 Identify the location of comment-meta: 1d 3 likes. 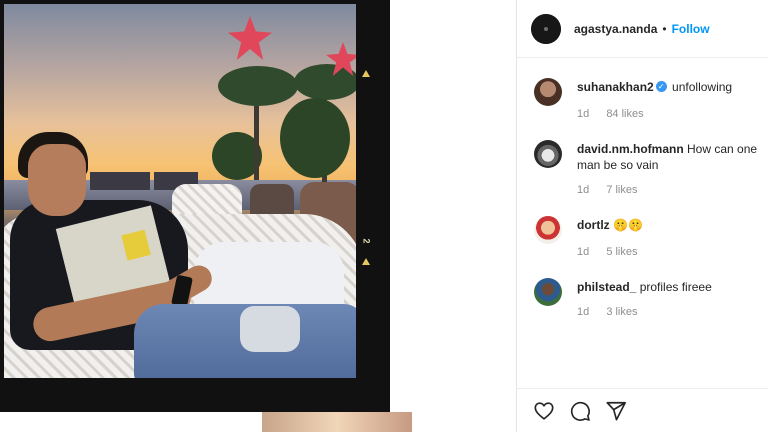
(614, 312).